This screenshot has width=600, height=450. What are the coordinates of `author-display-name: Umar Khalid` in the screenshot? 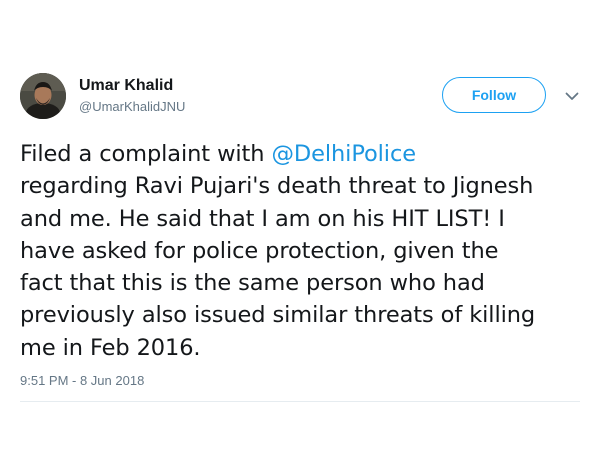 It's located at (126, 86).